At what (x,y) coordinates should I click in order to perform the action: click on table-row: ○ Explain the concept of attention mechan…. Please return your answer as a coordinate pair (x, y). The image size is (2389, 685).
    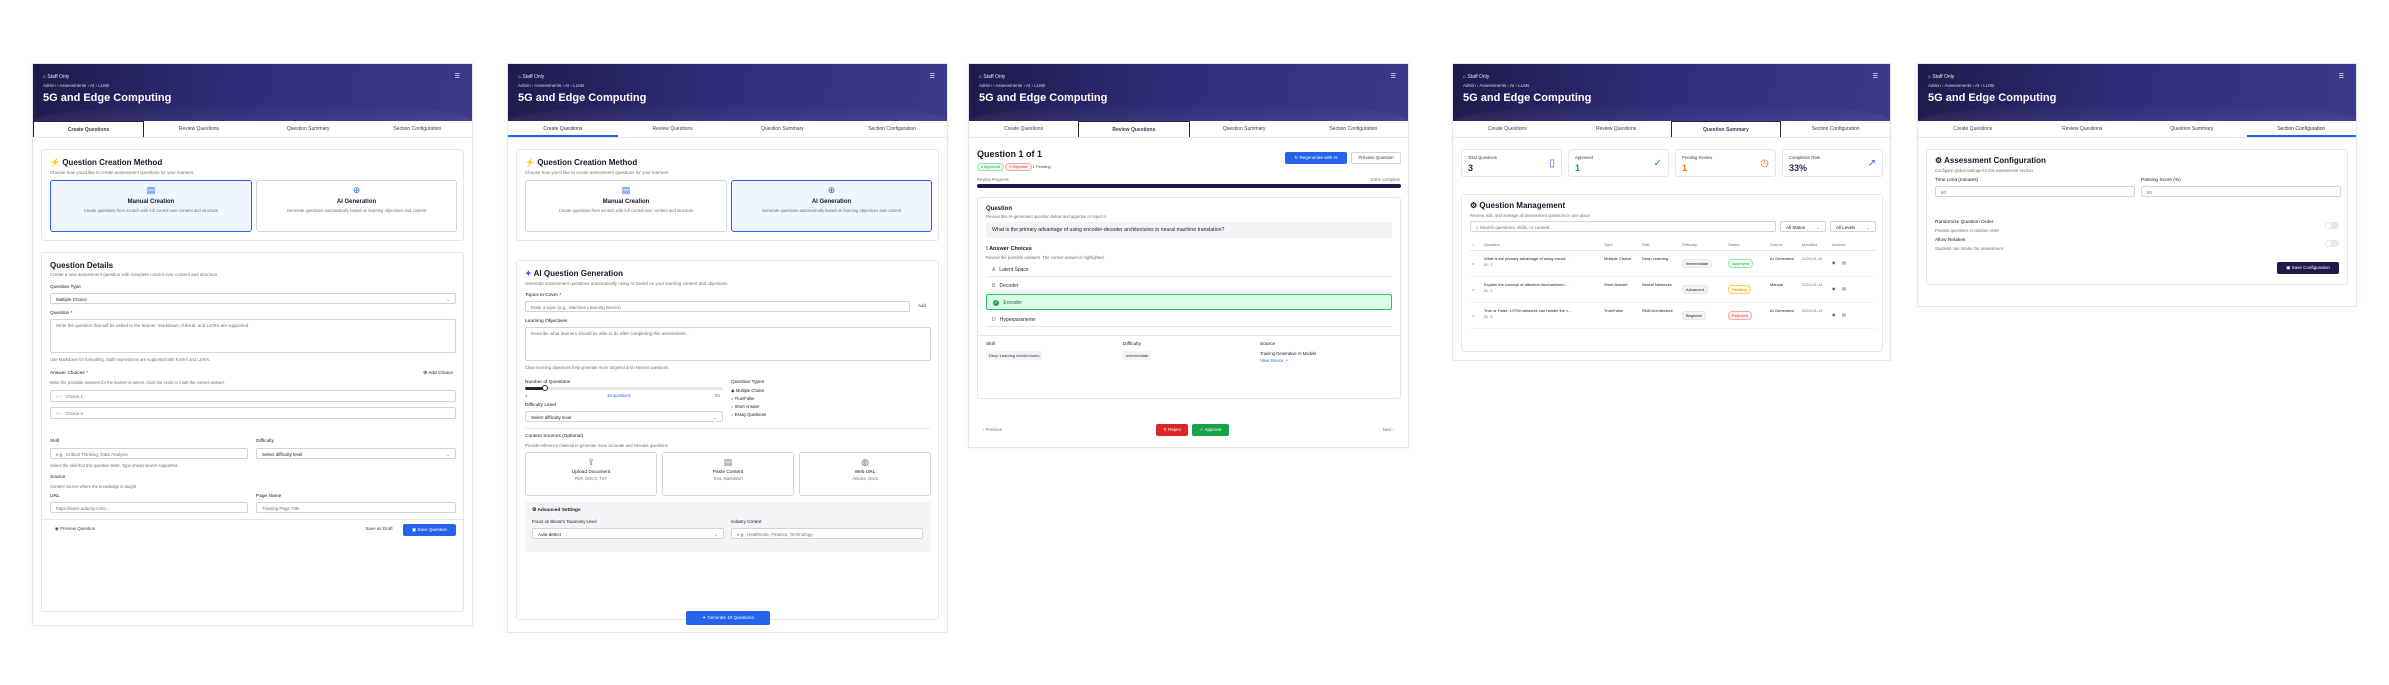
    Looking at the image, I should click on (1673, 291).